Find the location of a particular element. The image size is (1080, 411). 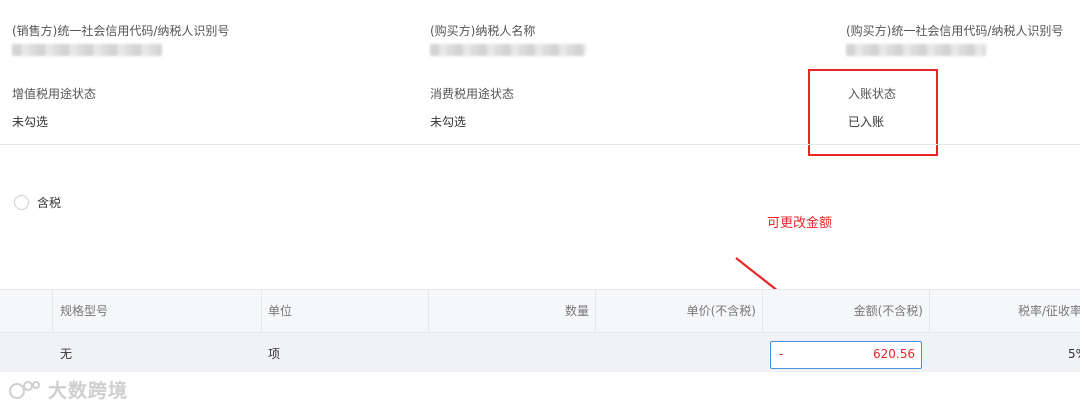

column-header-unit-price: 单价(不含税) is located at coordinates (721, 311).